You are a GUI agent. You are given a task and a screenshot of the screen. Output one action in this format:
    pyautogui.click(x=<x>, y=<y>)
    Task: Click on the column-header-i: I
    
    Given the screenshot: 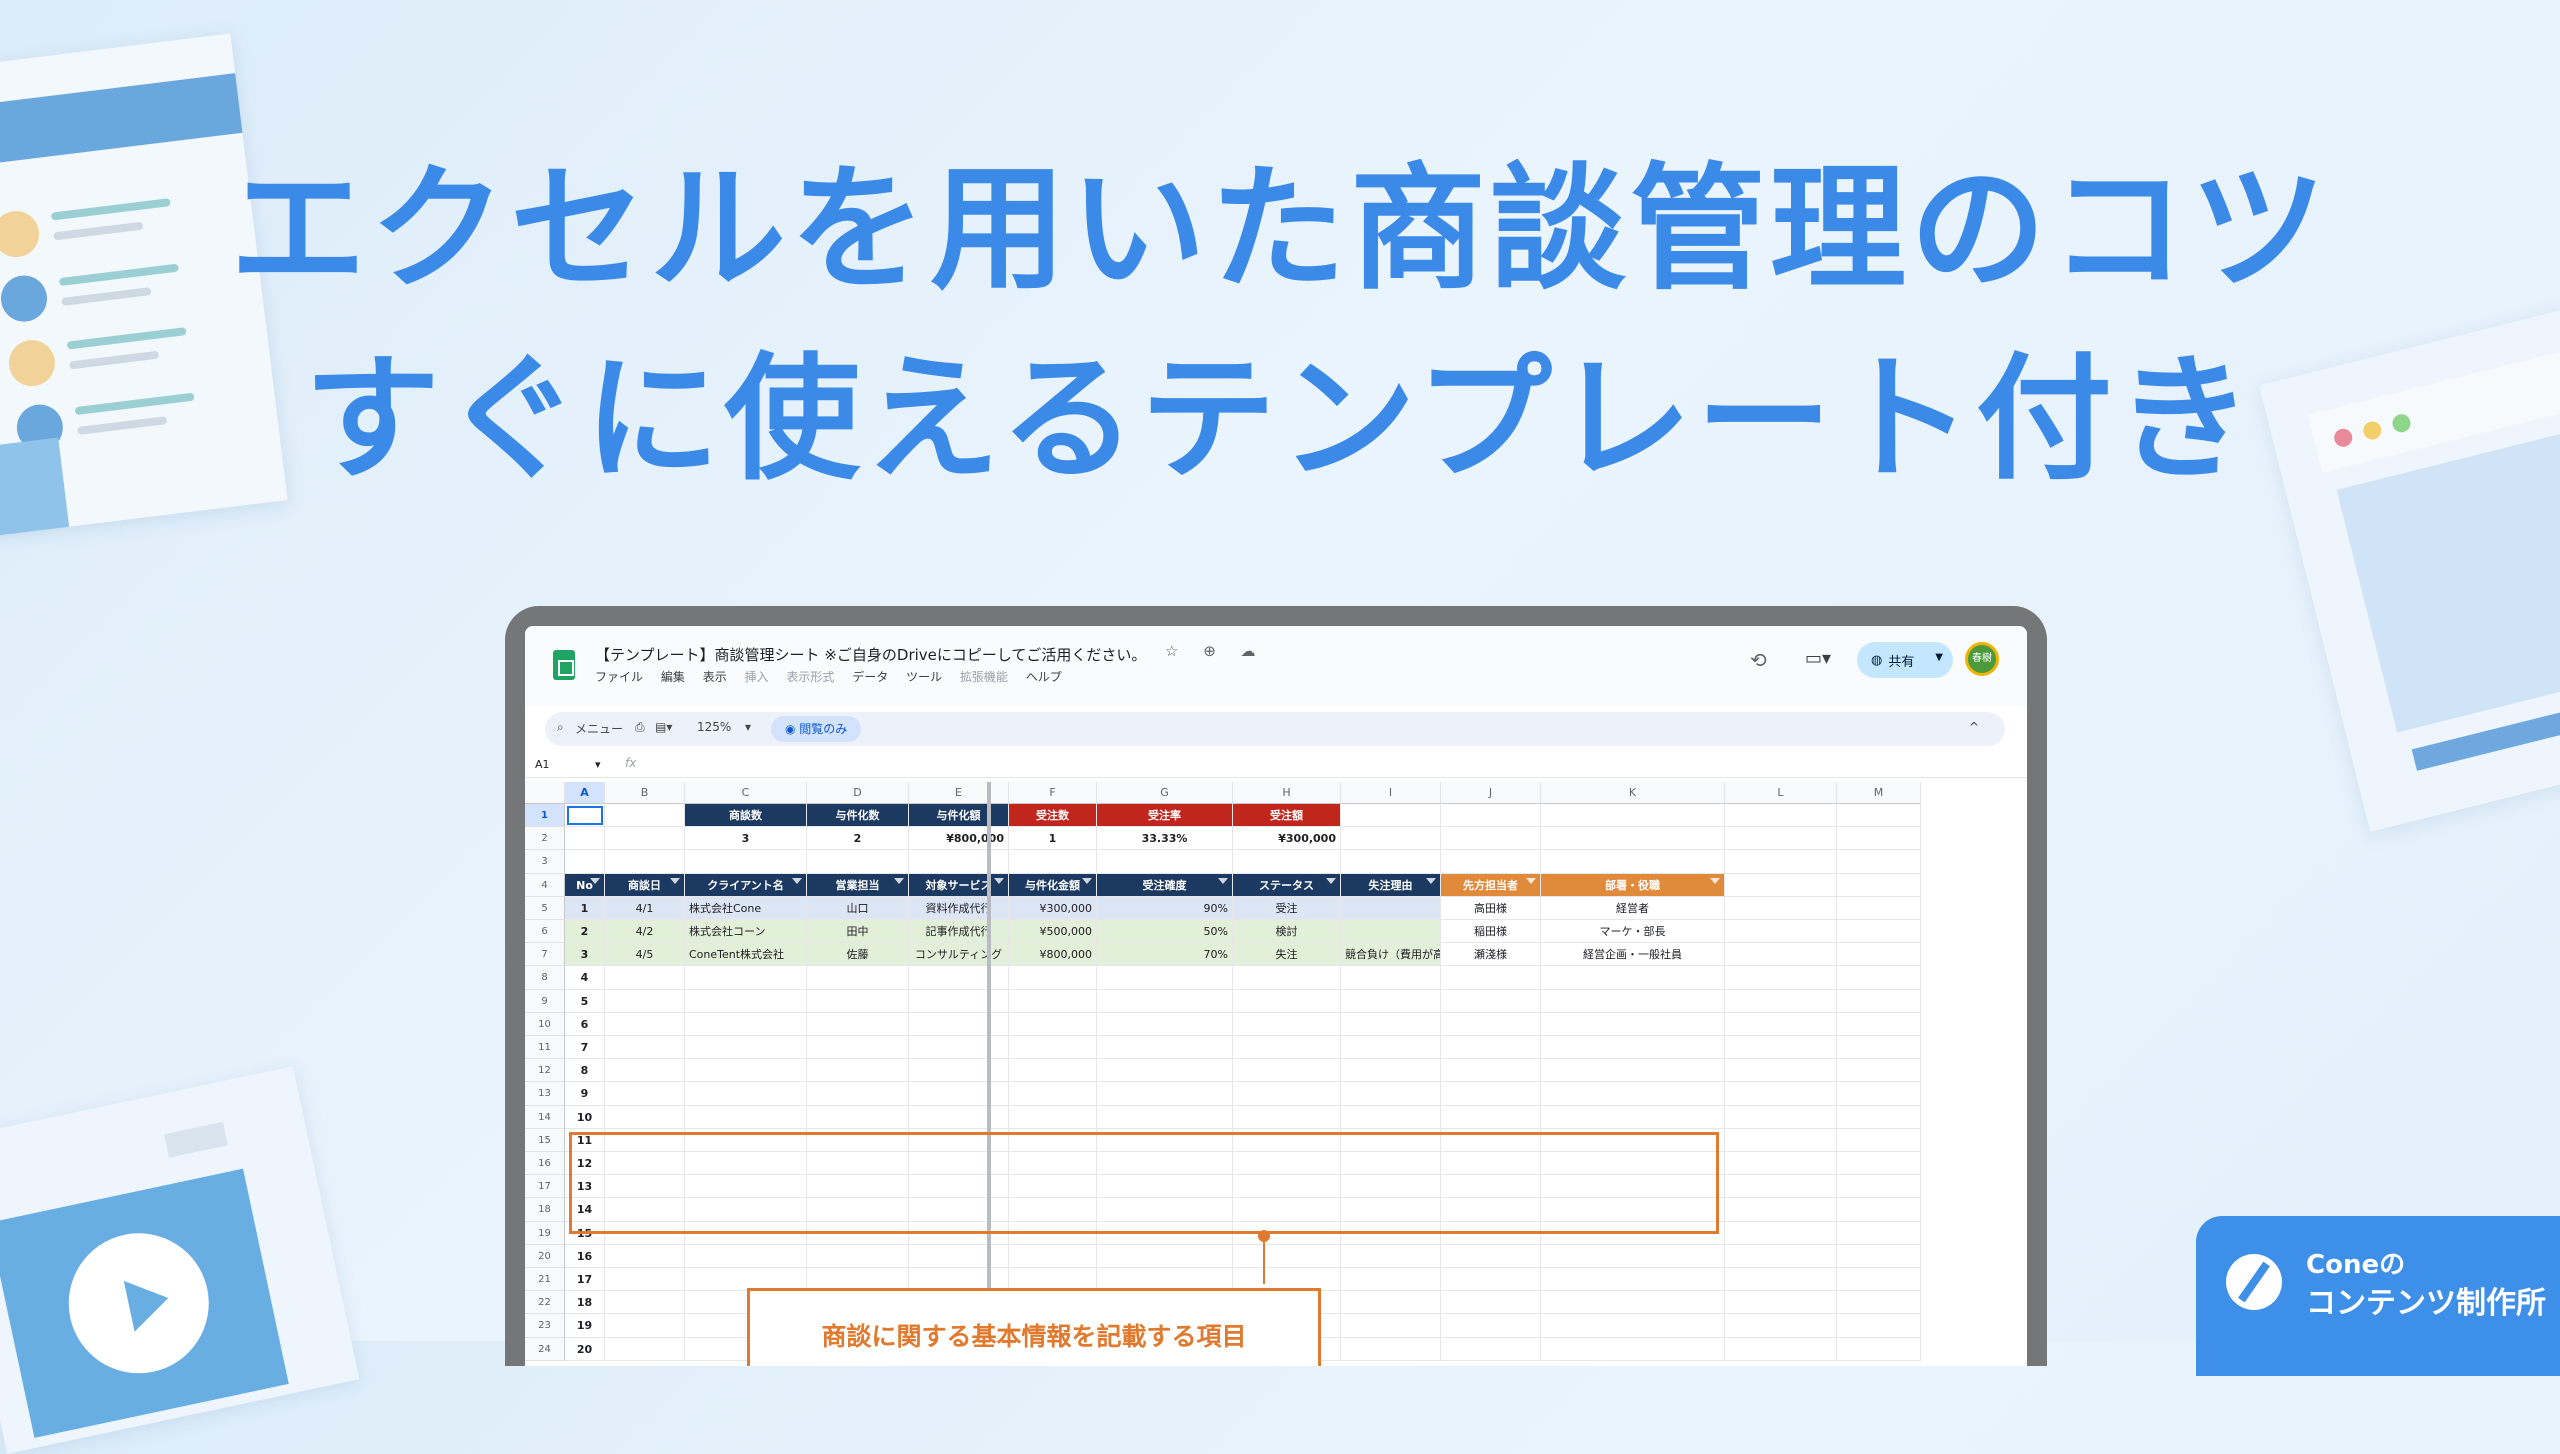 What is the action you would take?
    pyautogui.click(x=1391, y=793)
    